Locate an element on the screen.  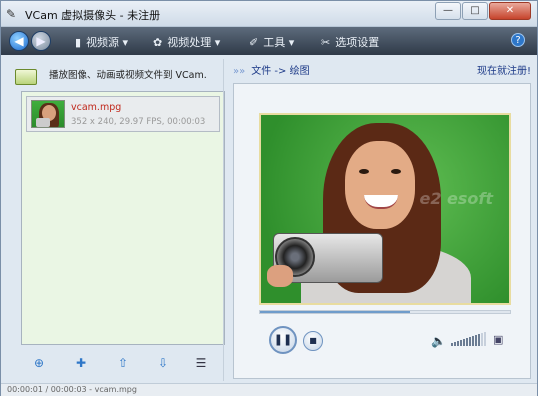
pane-divider is located at coordinates (223, 220).